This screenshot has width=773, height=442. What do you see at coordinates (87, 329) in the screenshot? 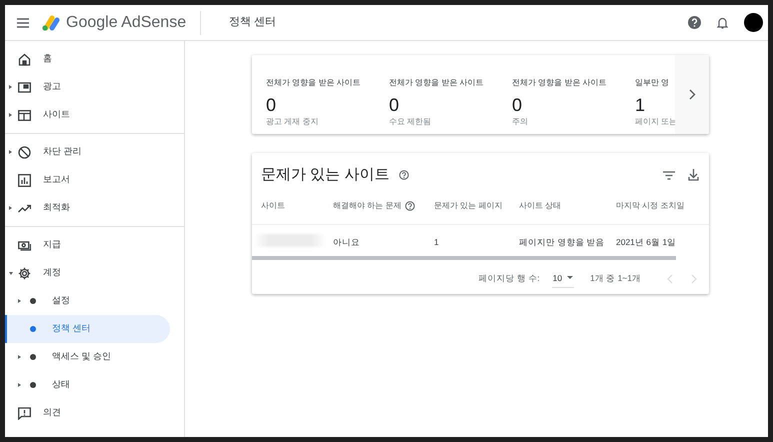
I see `sidebar-item: 정책 센터` at bounding box center [87, 329].